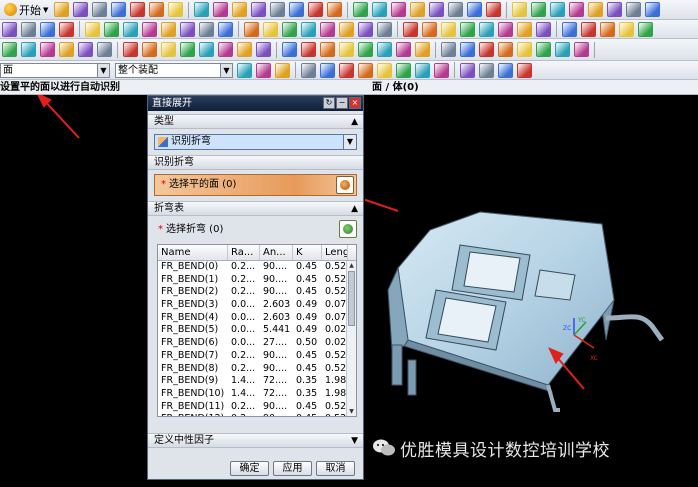  What do you see at coordinates (257, 414) in the screenshot?
I see `table-row: FR_BEND(12)0.2900.450.52` at bounding box center [257, 414].